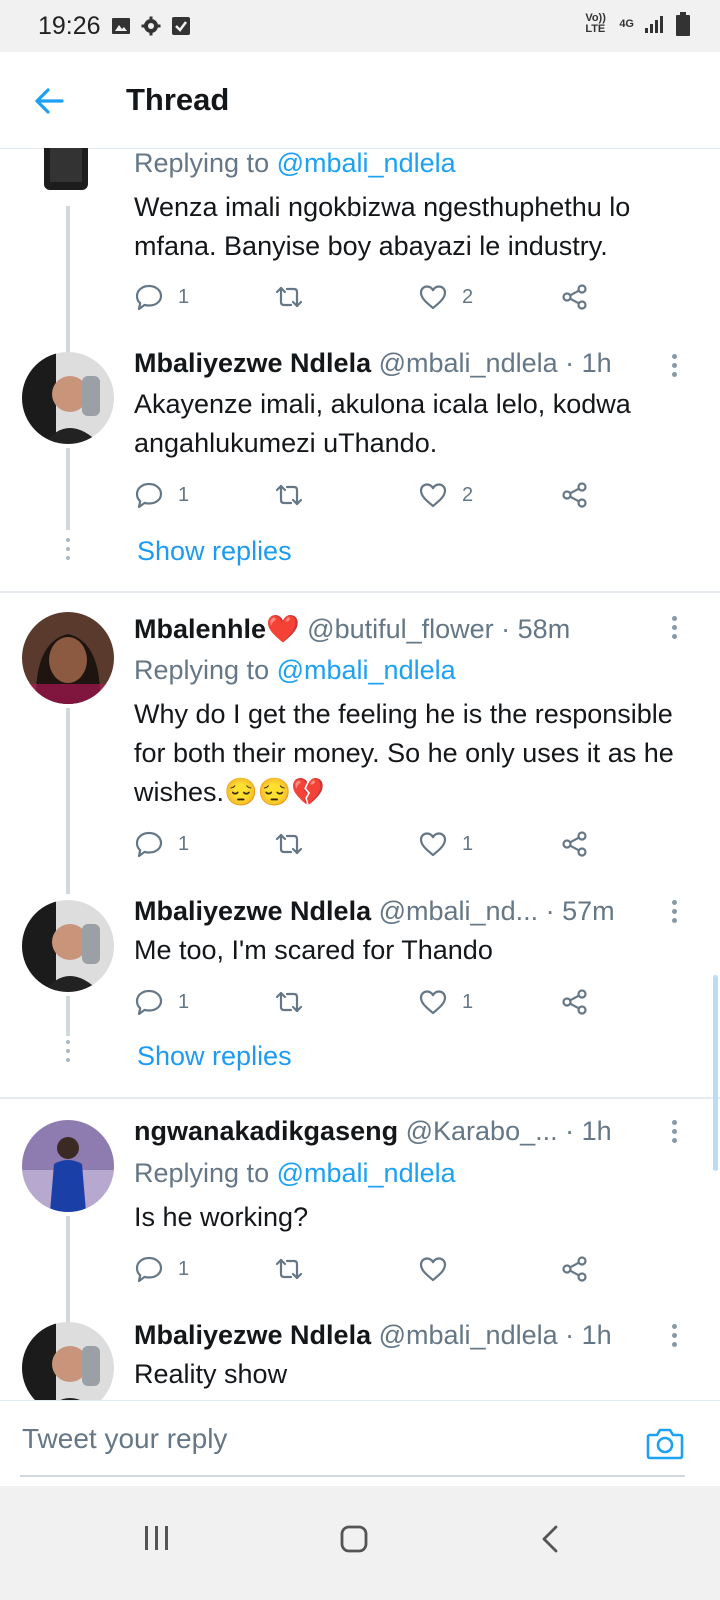 This screenshot has width=720, height=1600. Describe the element at coordinates (313, 950) in the screenshot. I see `tweet-text: Me too, I'm scared for Thando` at that location.